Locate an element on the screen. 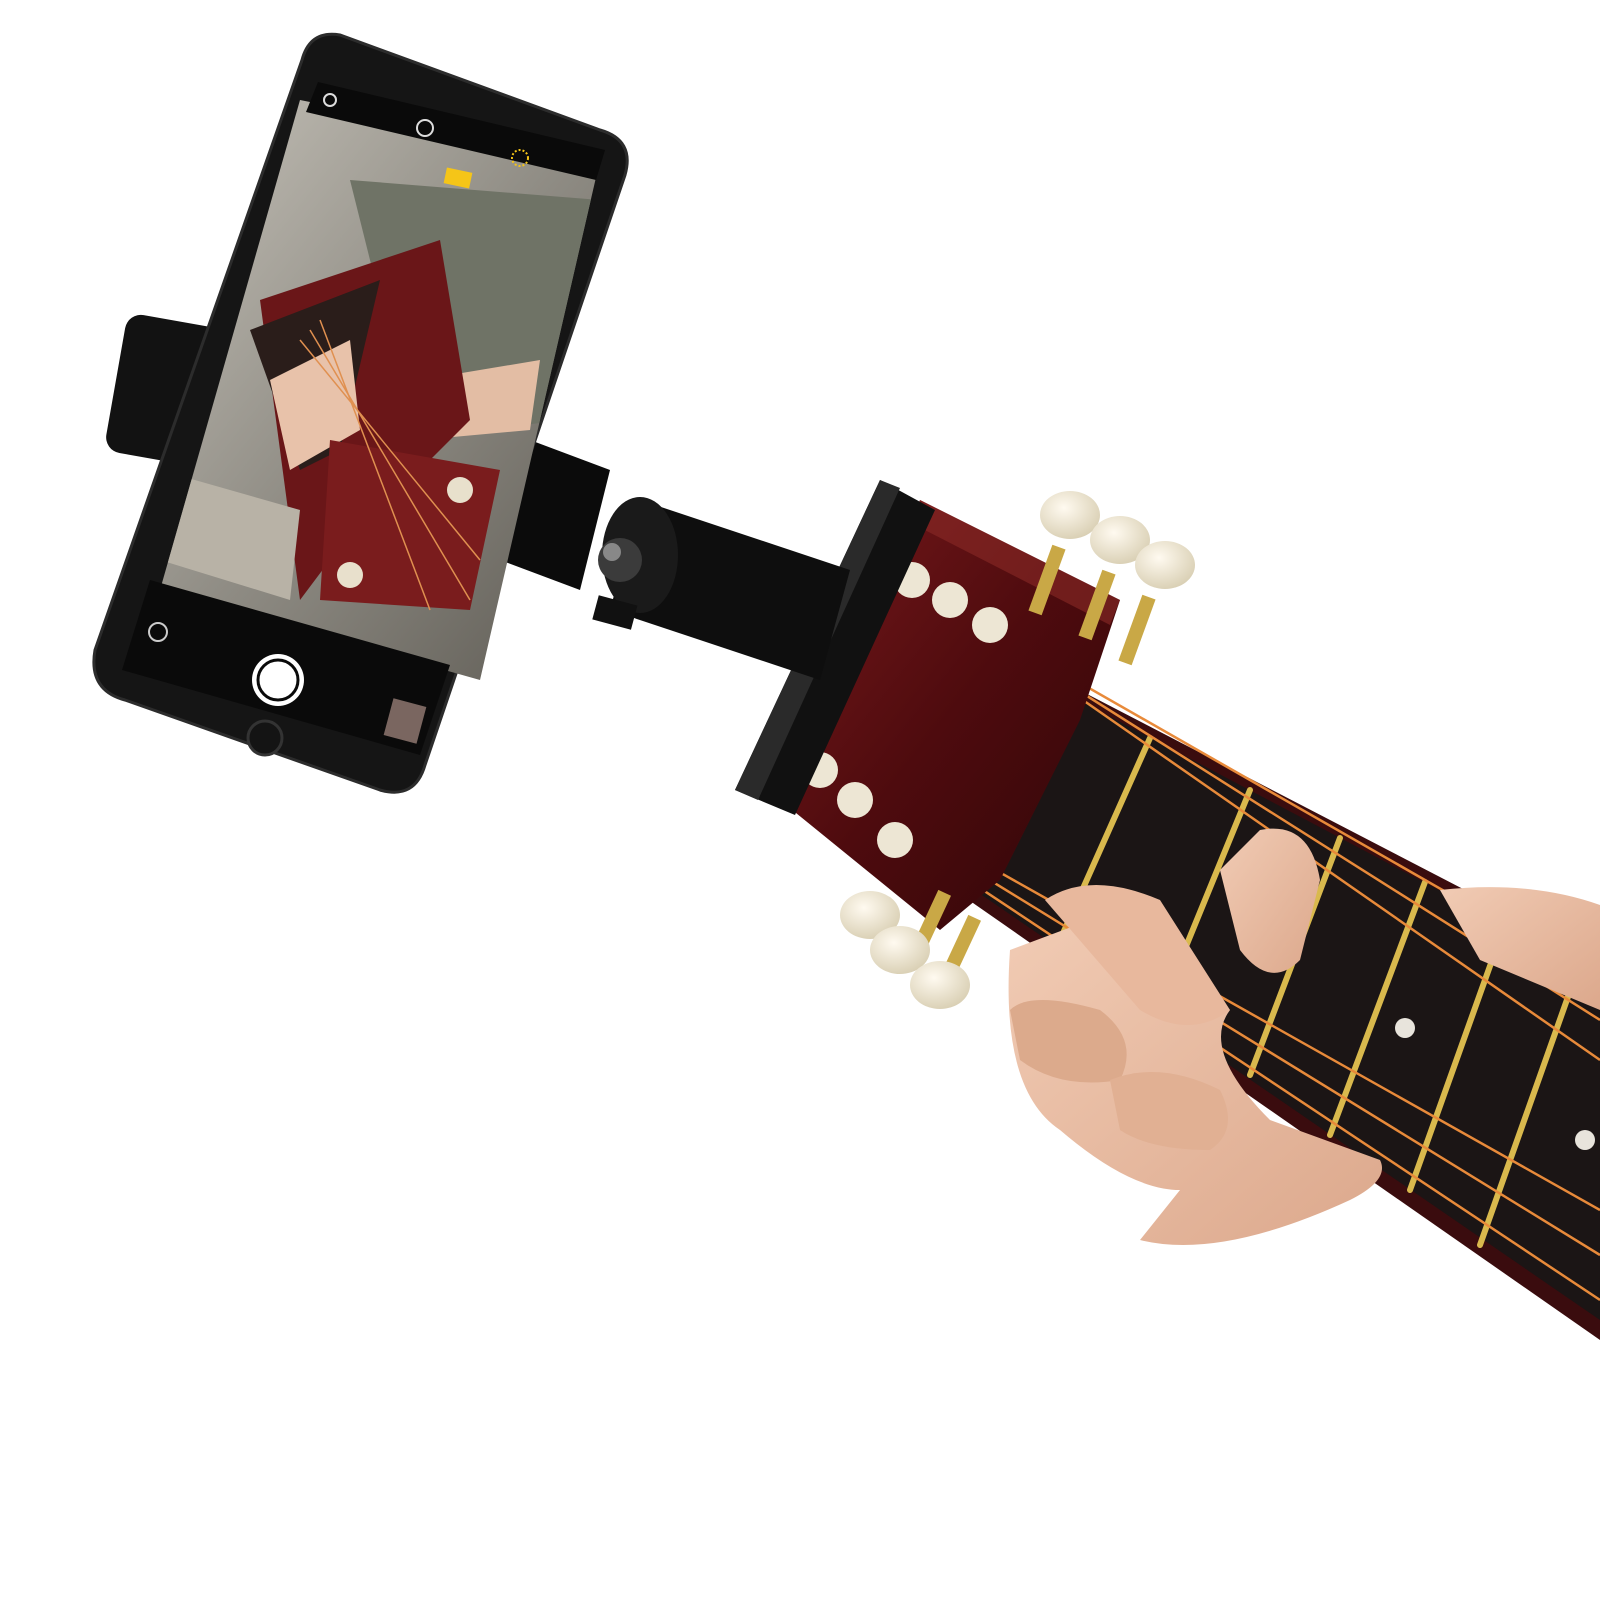  home-button-icon is located at coordinates (265, 738).